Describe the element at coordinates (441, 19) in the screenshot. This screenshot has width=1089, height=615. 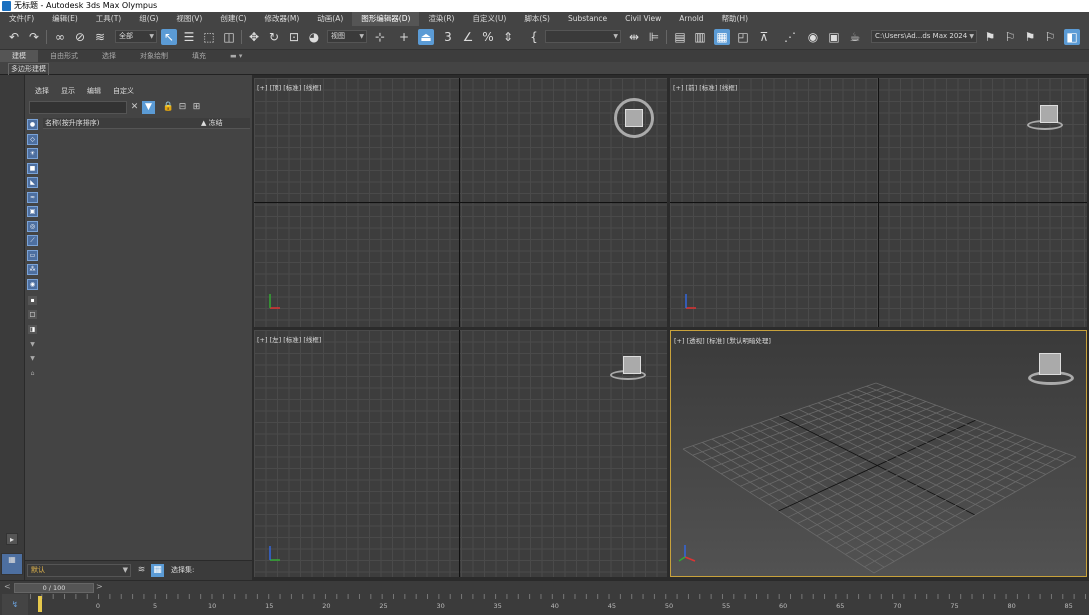
I see `menu-item: 渲染(R)` at that location.